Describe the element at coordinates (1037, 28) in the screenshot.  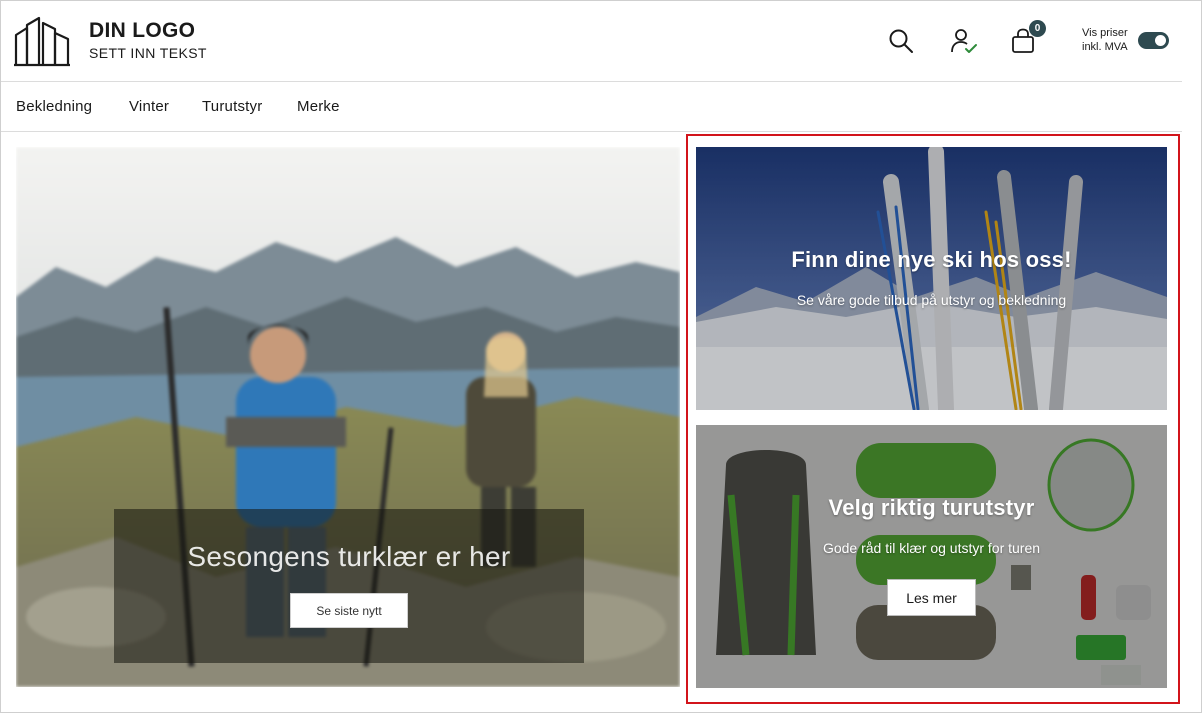
I see `cart-count-badge: 0` at that location.